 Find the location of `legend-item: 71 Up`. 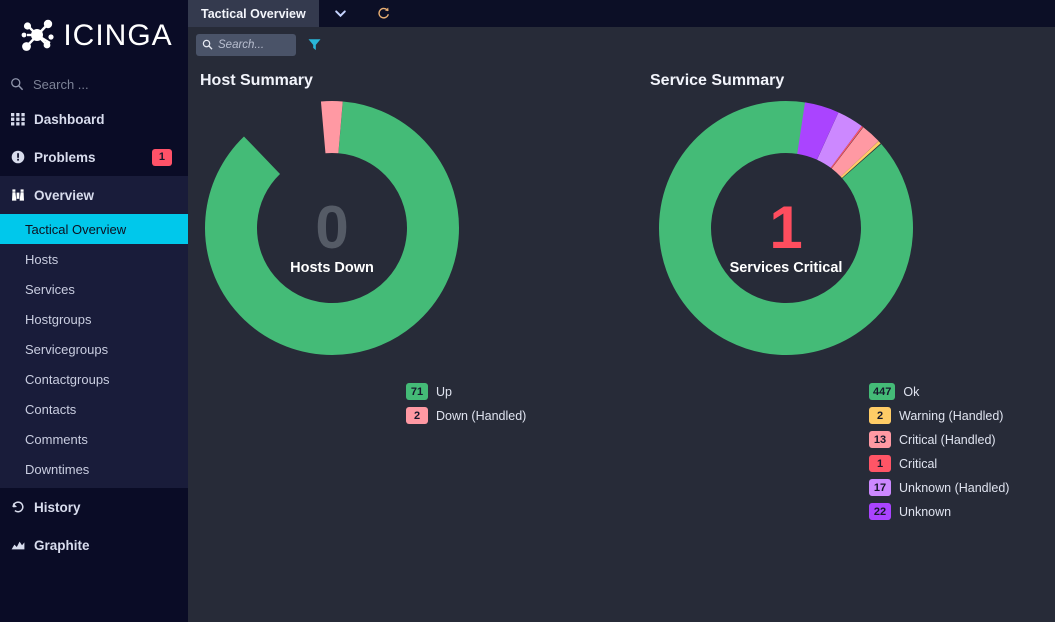

legend-item: 71 Up is located at coordinates (524, 391).